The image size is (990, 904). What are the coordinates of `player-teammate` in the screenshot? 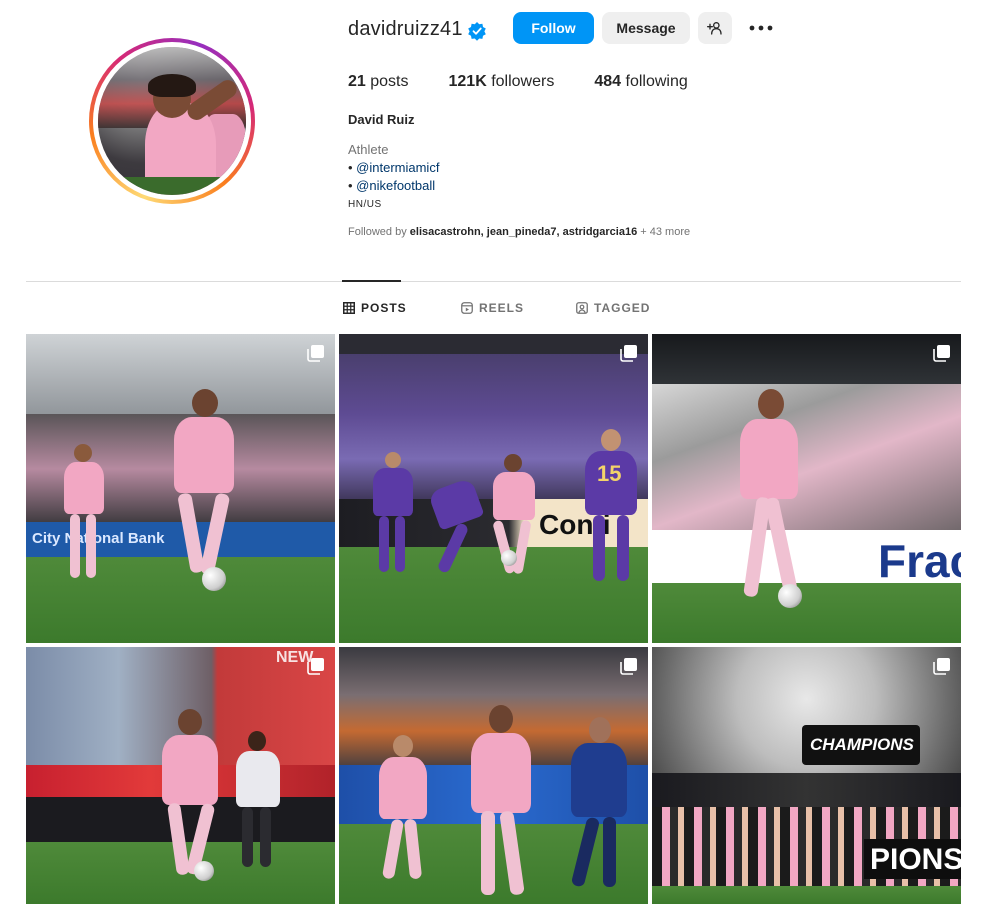 It's located at (404, 810).